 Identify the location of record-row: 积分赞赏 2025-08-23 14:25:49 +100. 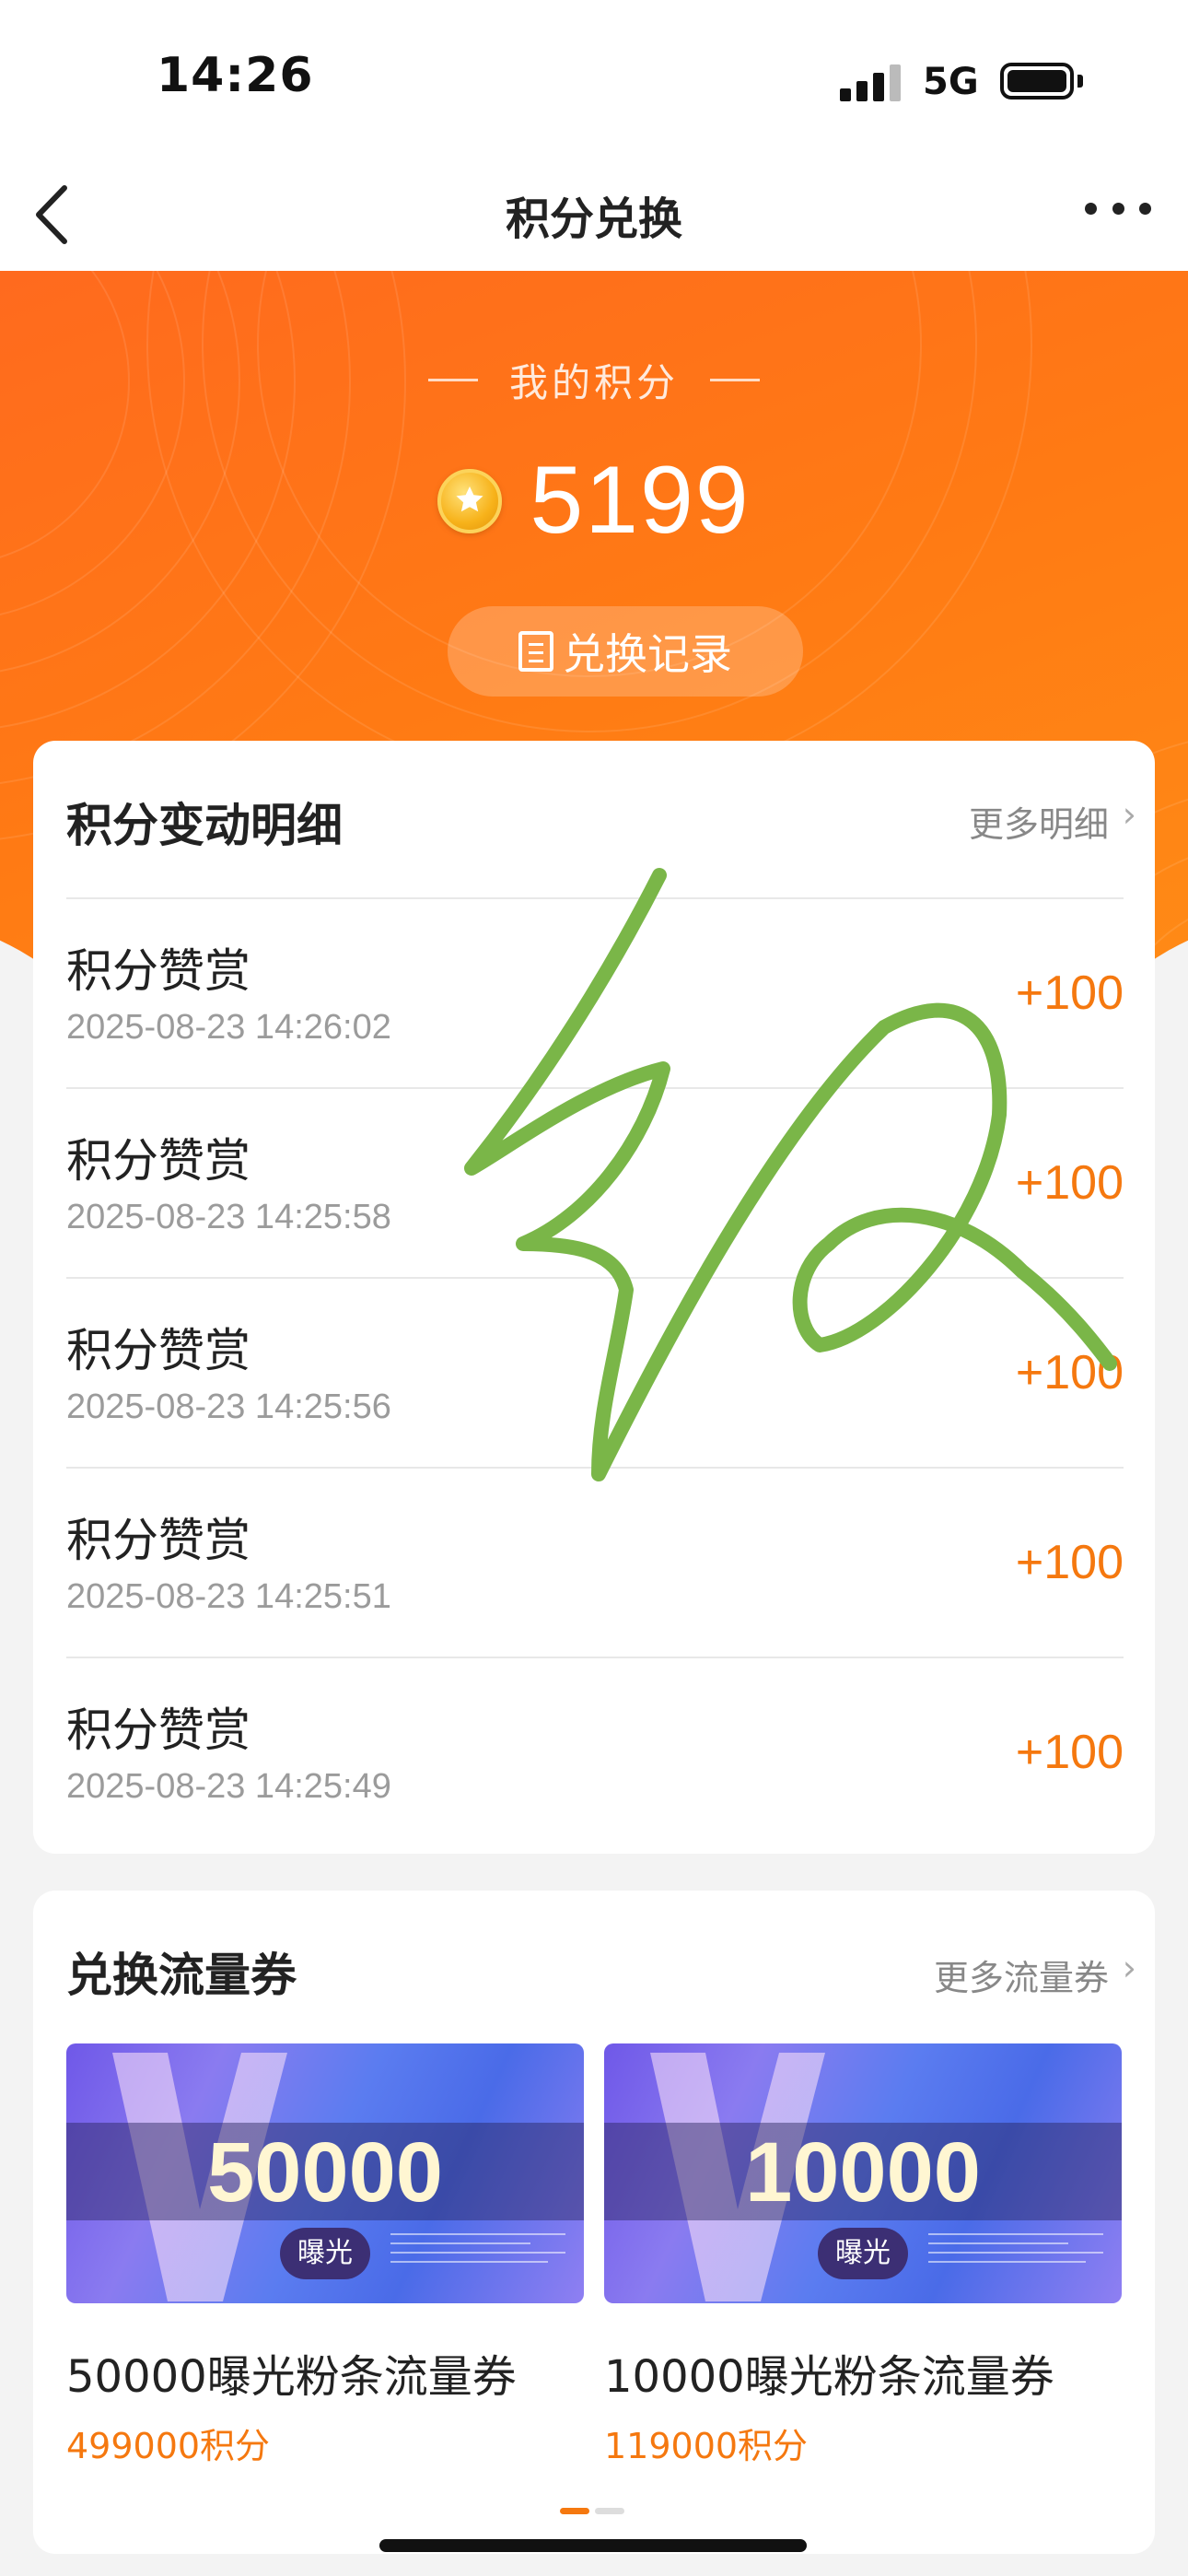
(595, 1751).